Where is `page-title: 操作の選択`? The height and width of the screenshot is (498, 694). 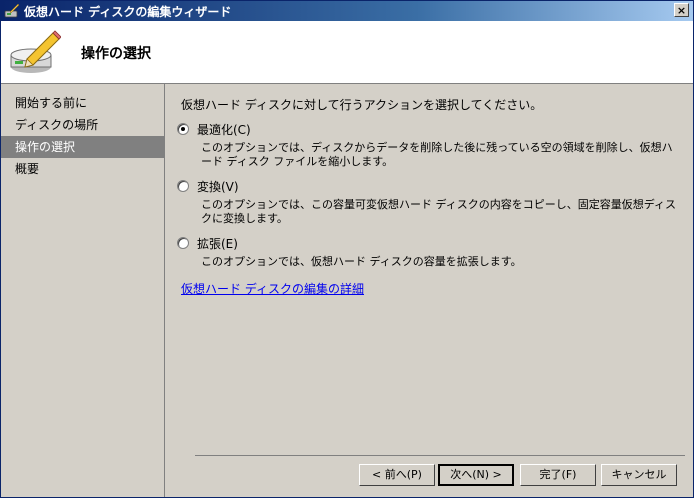 page-title: 操作の選択 is located at coordinates (116, 54).